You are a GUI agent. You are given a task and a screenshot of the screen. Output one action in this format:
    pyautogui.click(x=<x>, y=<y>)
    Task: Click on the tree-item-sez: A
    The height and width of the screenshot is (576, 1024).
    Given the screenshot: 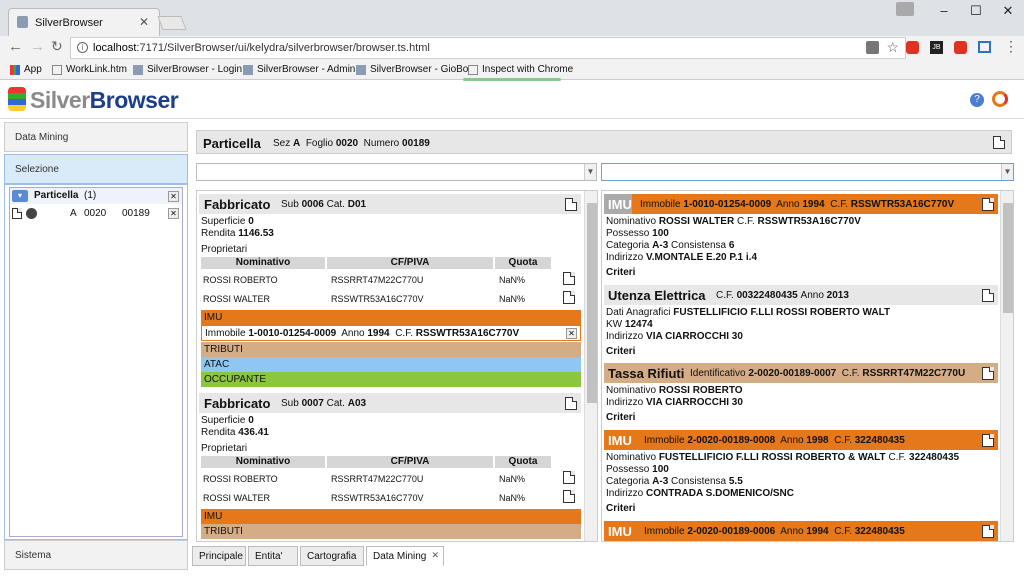 What is the action you would take?
    pyautogui.click(x=73, y=213)
    